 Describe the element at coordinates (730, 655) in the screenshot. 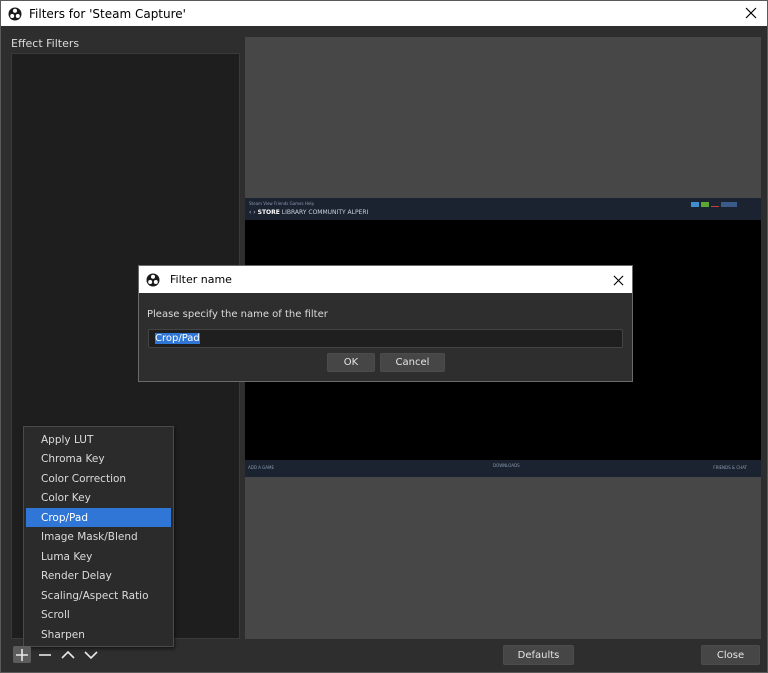

I see `close-button: Close` at that location.